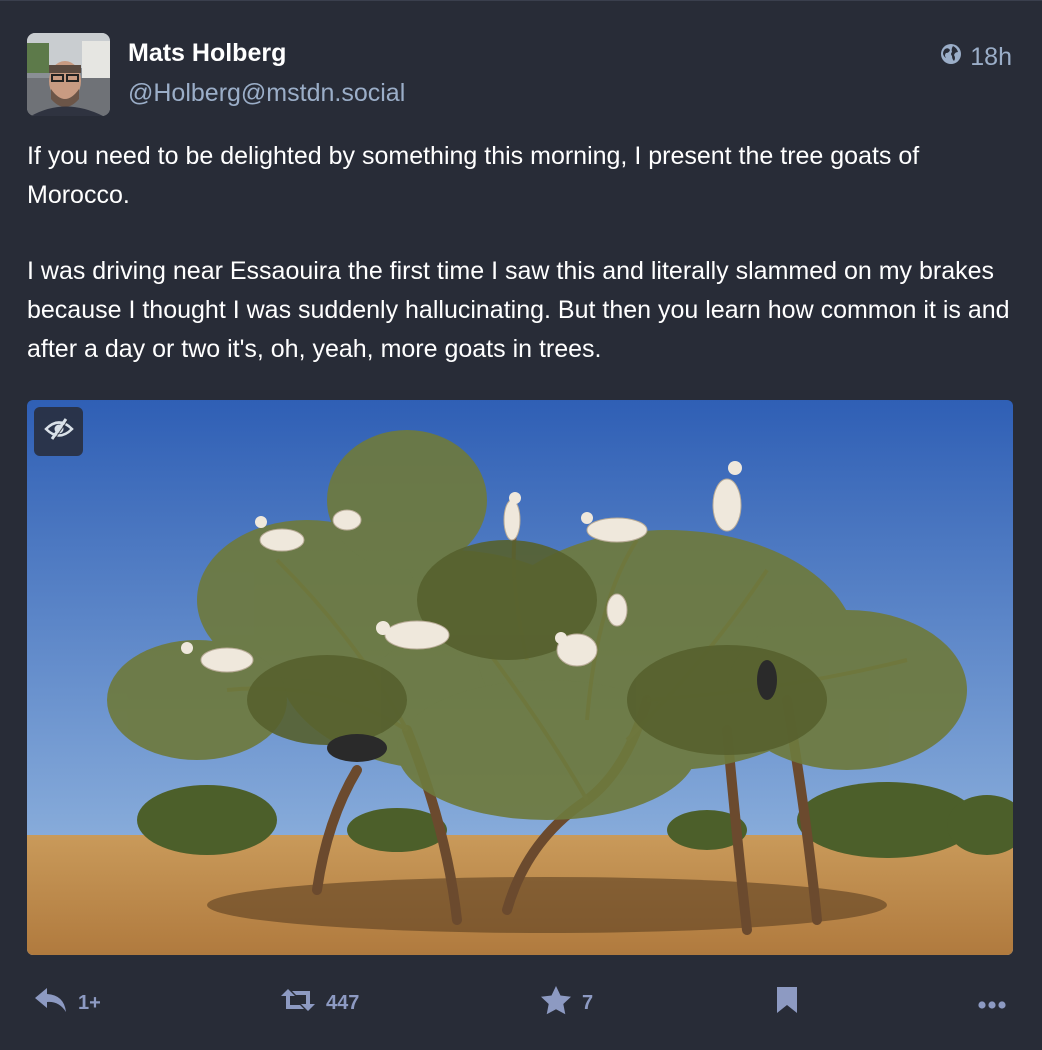 The image size is (1042, 1050). What do you see at coordinates (319, 1003) in the screenshot?
I see `boost-button: 447` at bounding box center [319, 1003].